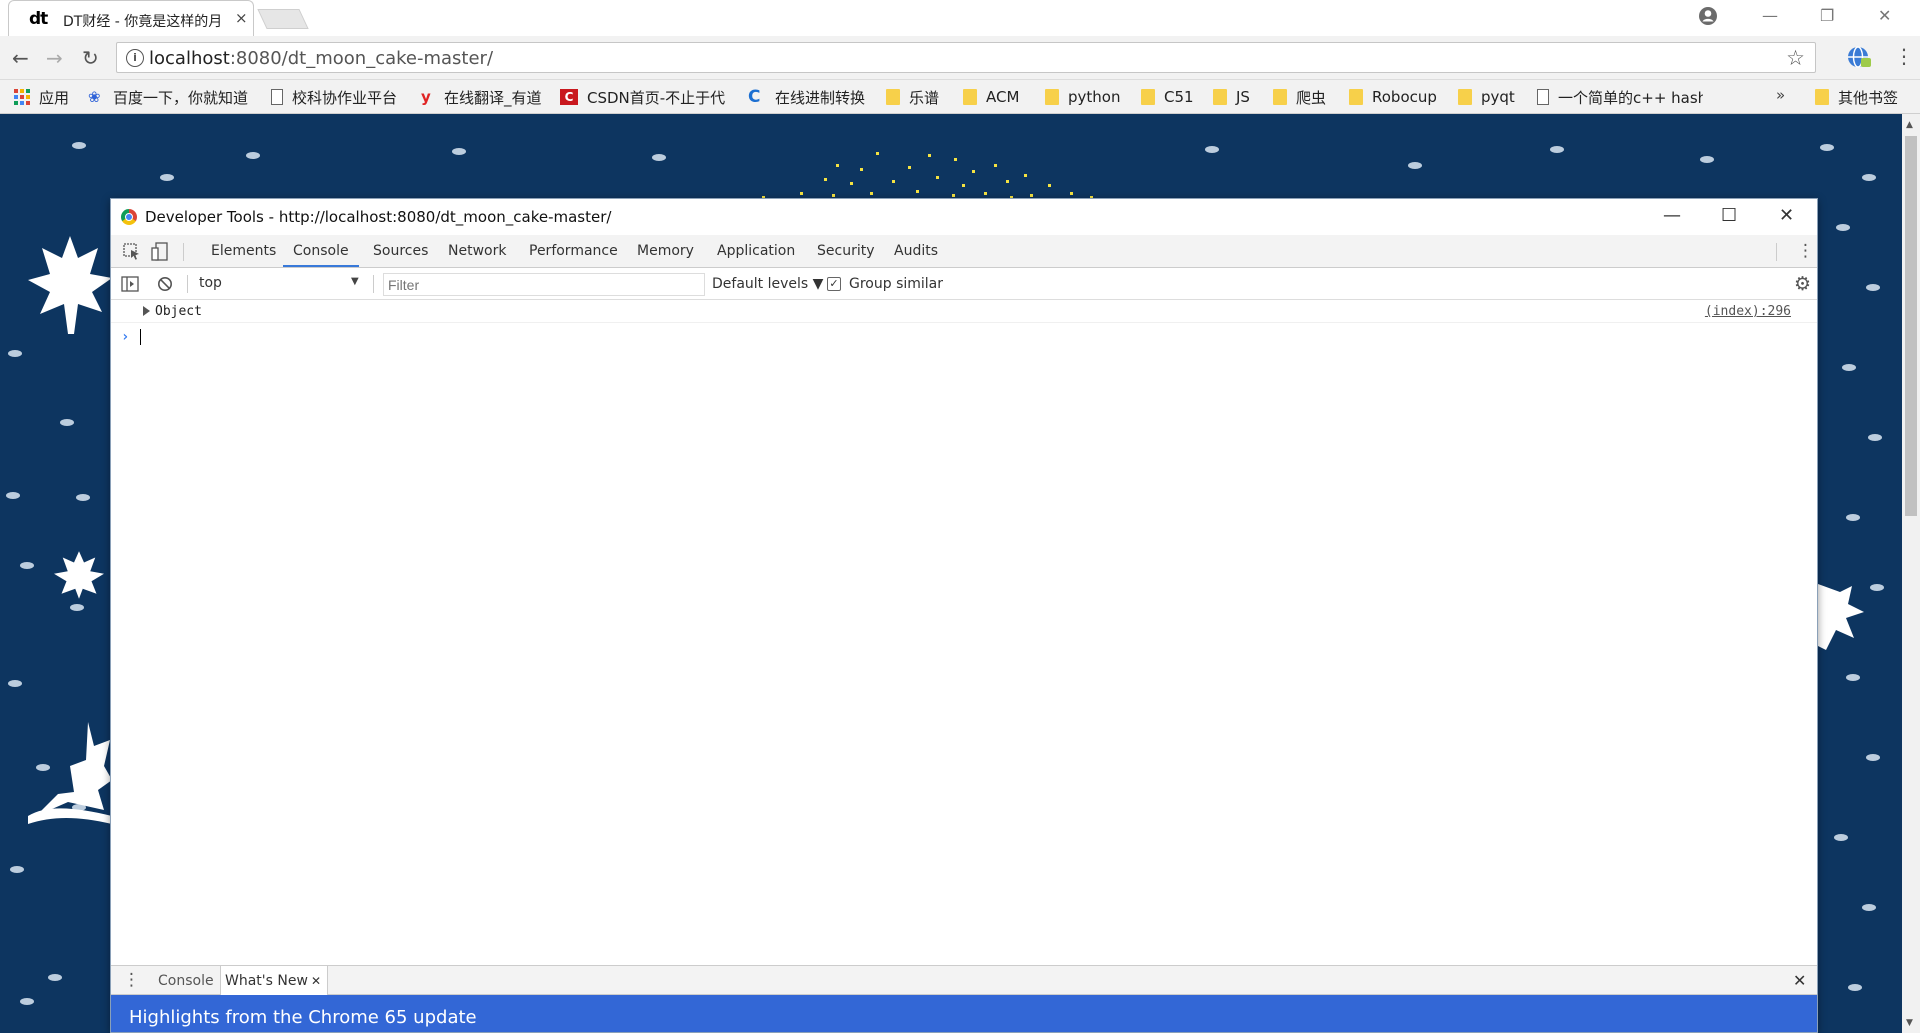 This screenshot has width=1920, height=1033. Describe the element at coordinates (1911, 326) in the screenshot. I see `scrollbar-thumb` at that location.